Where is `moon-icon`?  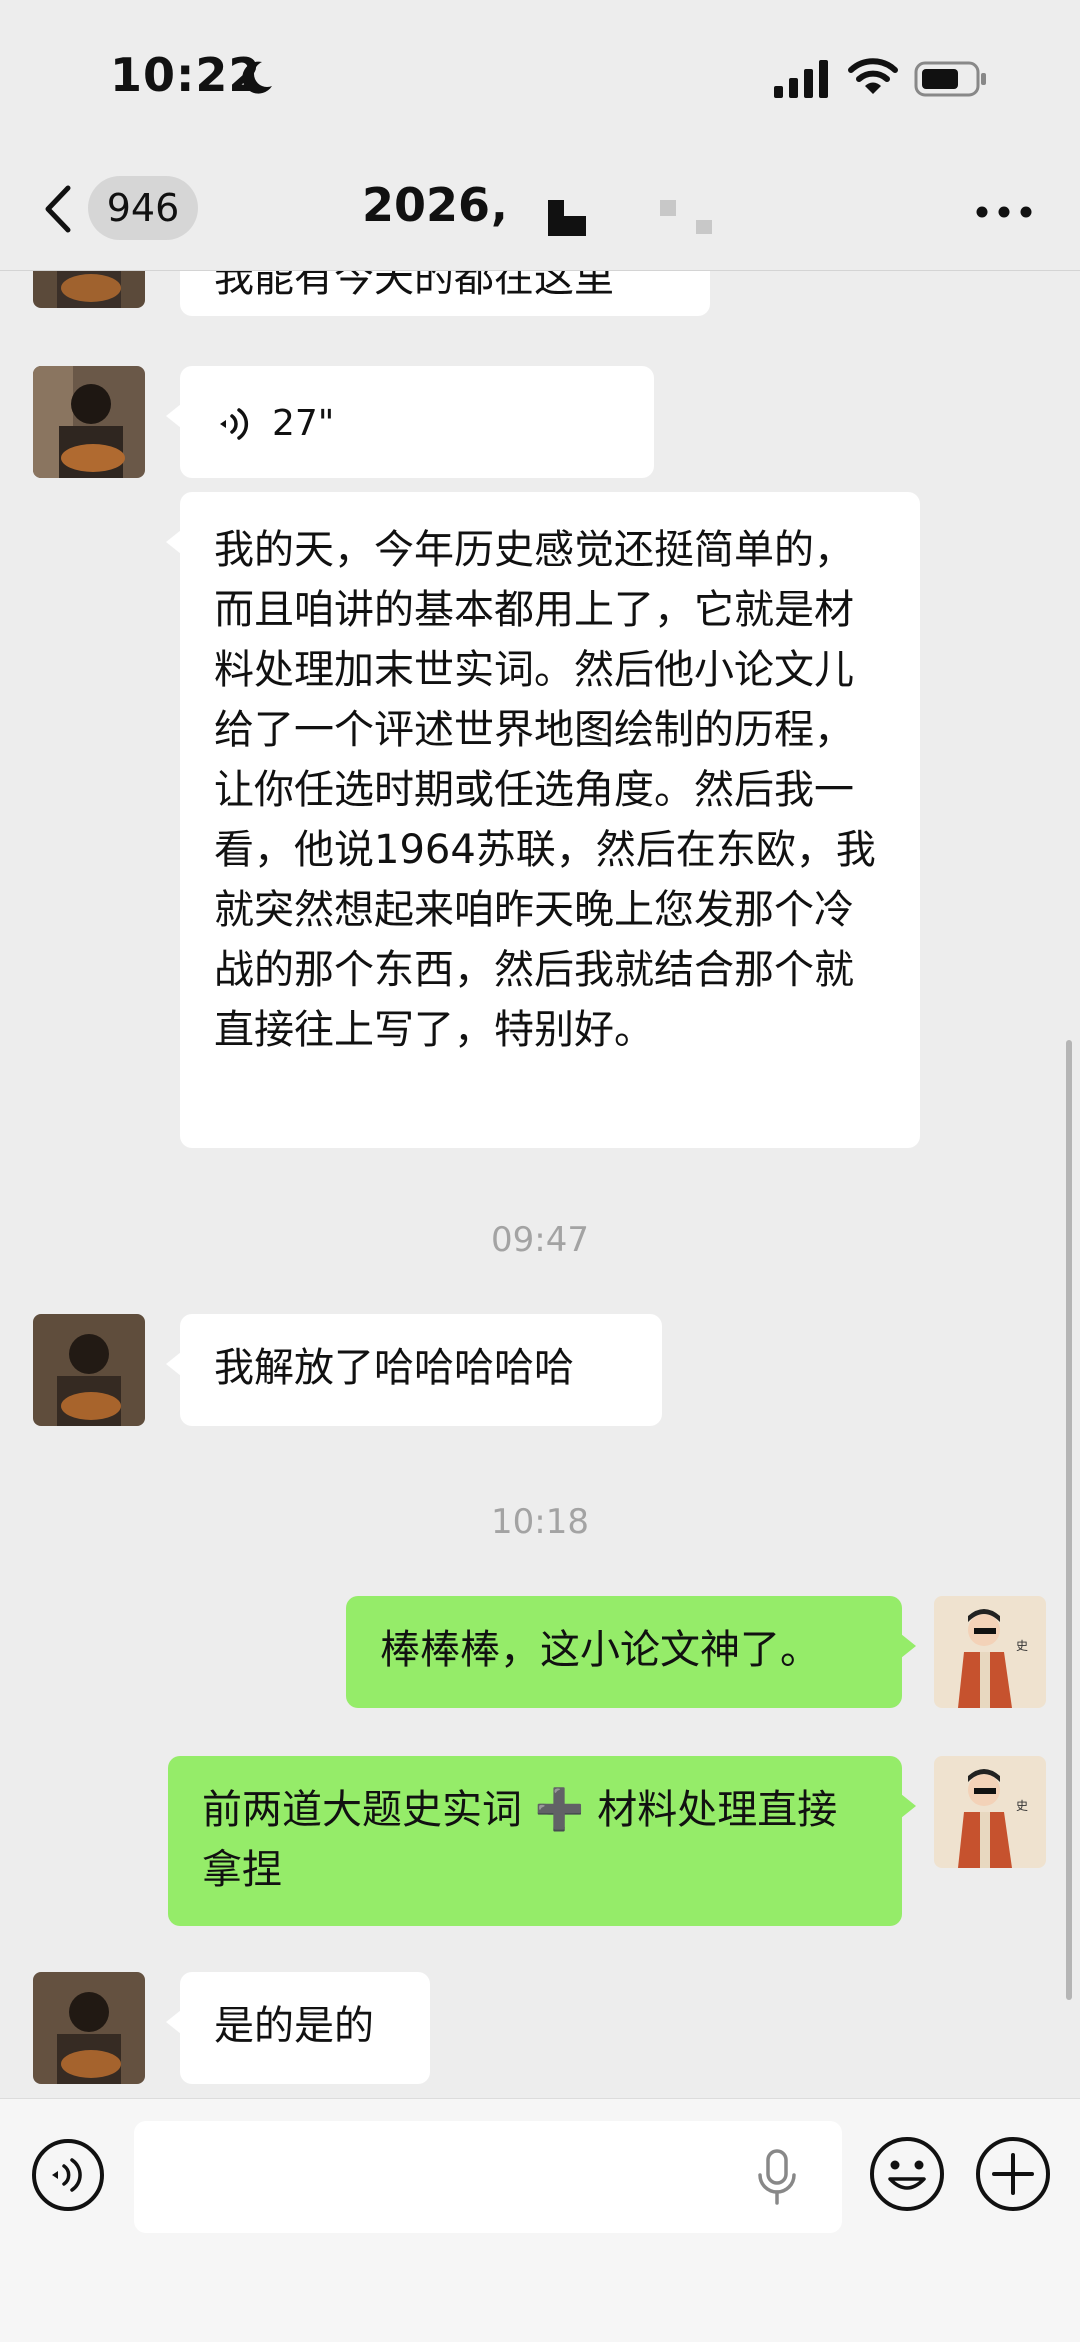
moon-icon is located at coordinates (257, 77).